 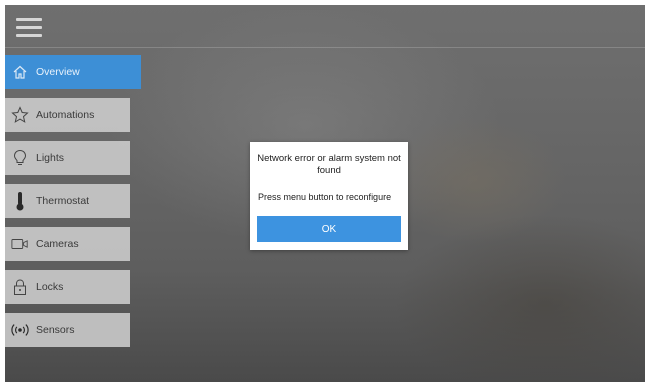 I want to click on ok-button: OK, so click(x=329, y=229).